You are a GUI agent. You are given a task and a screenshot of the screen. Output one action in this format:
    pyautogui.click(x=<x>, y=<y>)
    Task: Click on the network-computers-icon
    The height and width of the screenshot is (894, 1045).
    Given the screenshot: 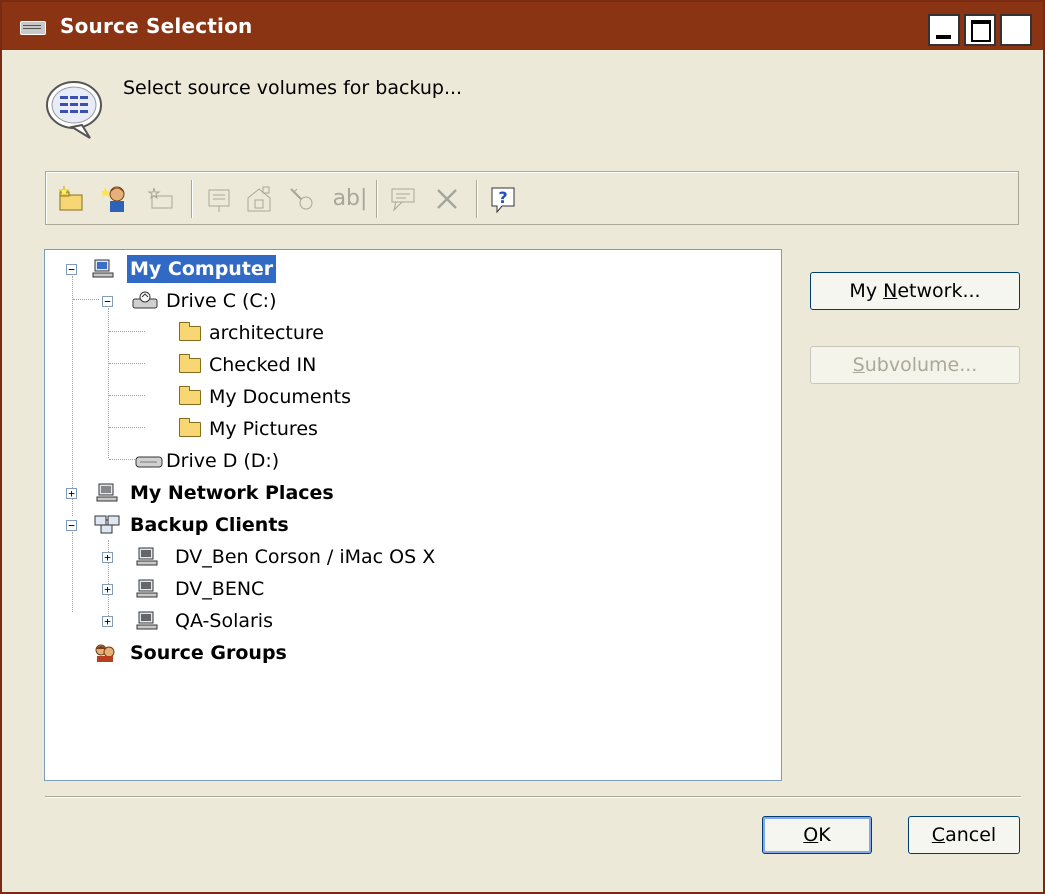 What is the action you would take?
    pyautogui.click(x=107, y=524)
    